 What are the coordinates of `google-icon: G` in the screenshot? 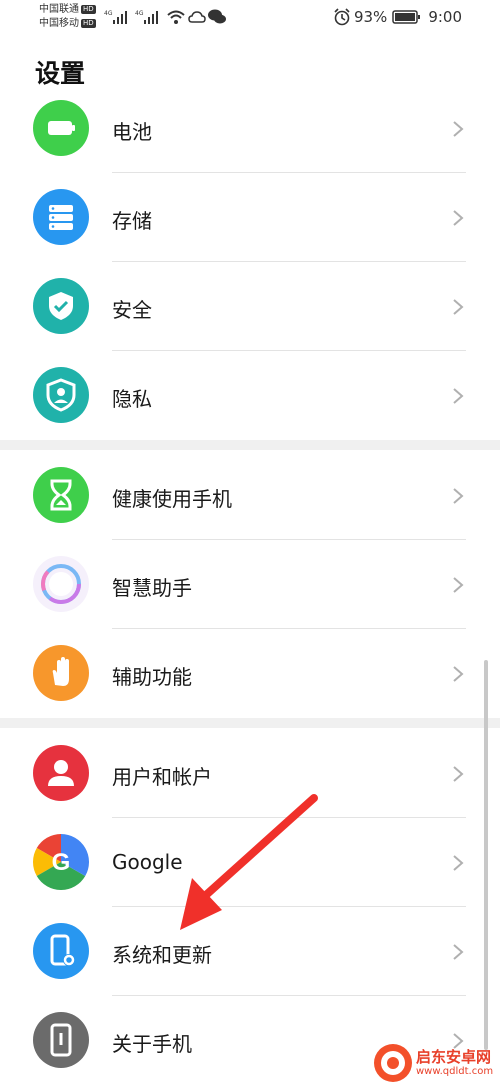 It's located at (61, 862).